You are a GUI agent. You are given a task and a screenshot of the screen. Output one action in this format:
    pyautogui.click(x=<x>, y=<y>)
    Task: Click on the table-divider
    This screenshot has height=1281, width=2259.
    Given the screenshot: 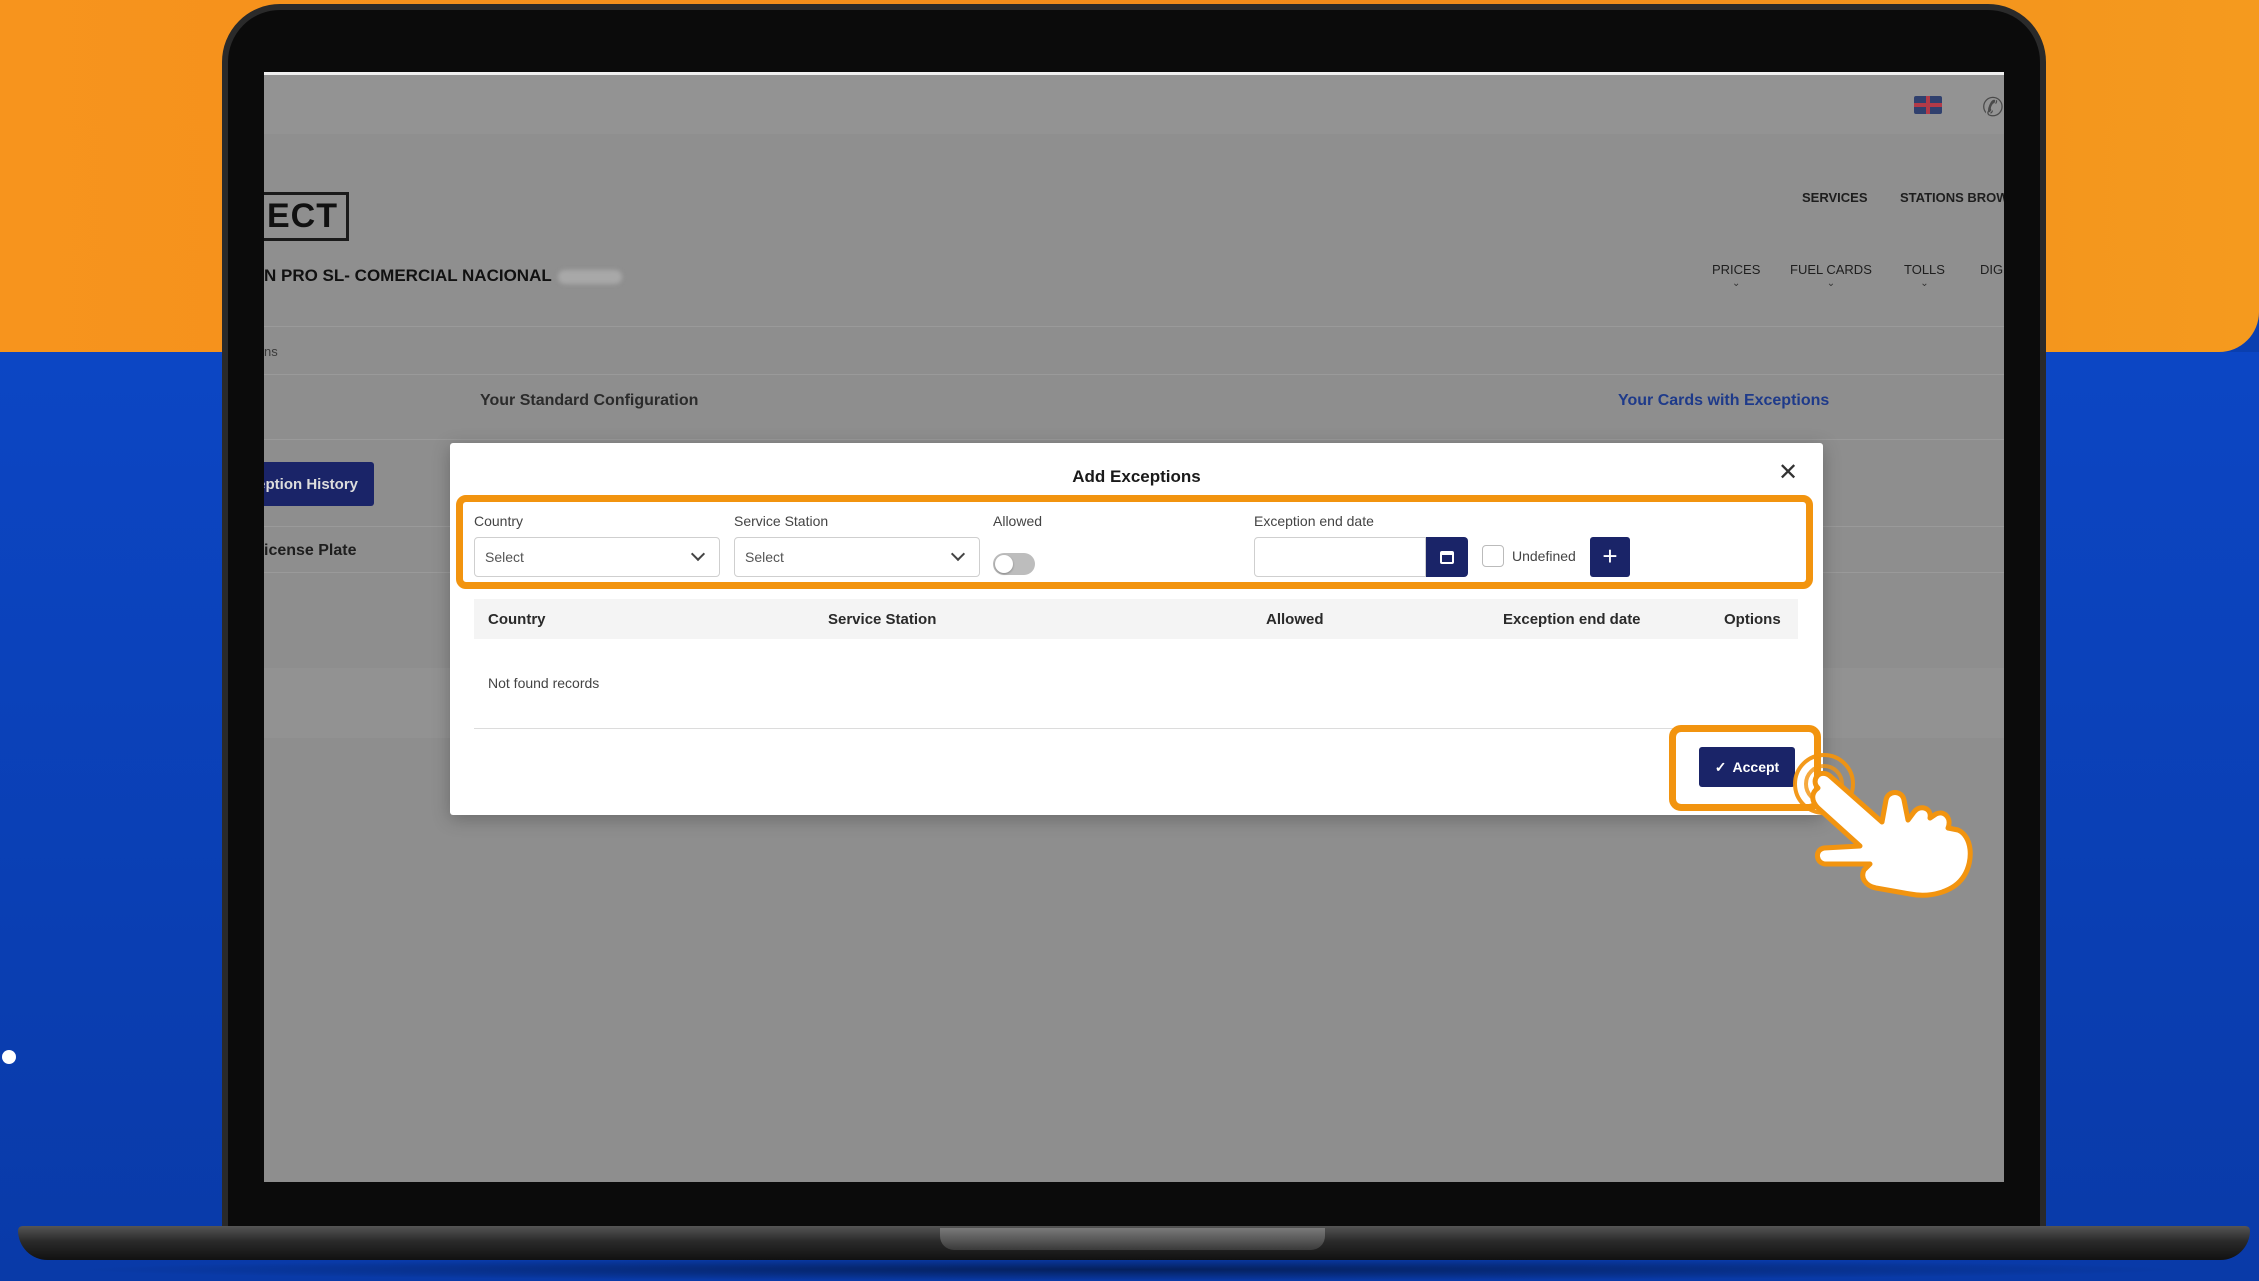 What is the action you would take?
    pyautogui.click(x=1136, y=728)
    